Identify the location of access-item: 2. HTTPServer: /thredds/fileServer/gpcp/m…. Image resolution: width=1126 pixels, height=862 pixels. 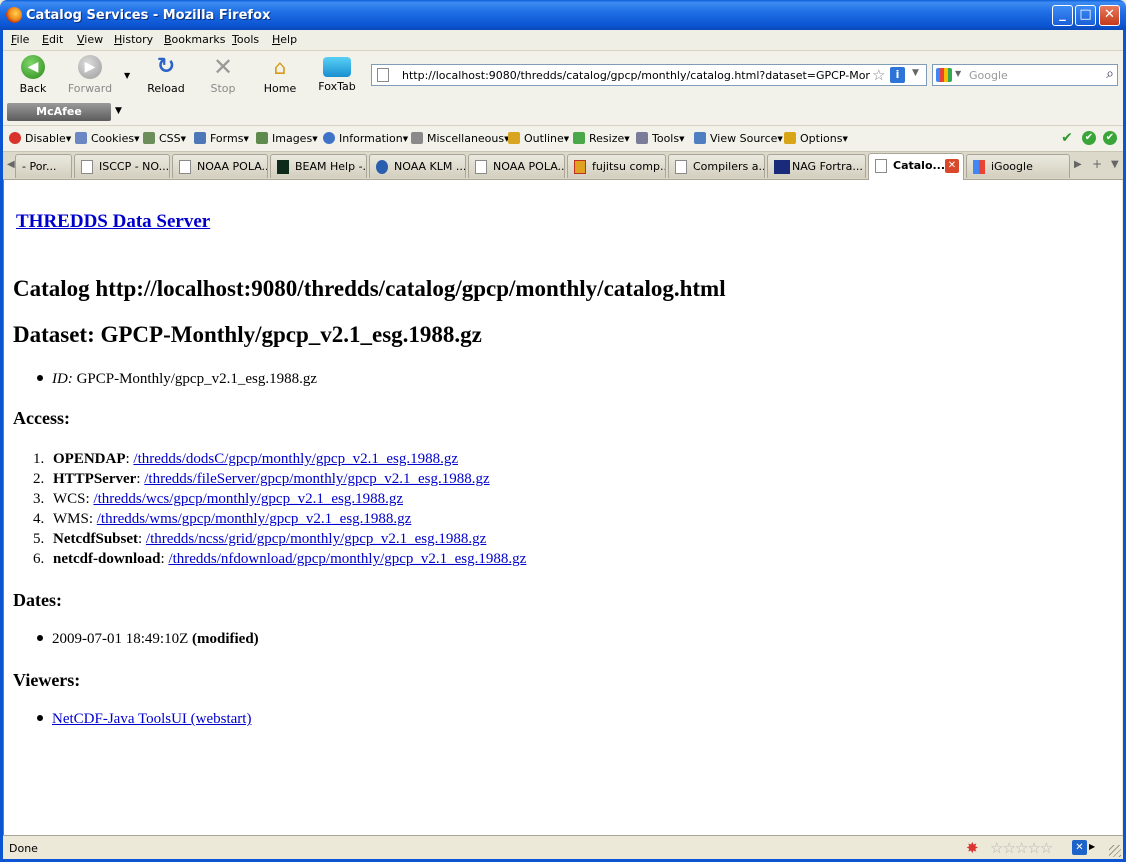
(261, 479).